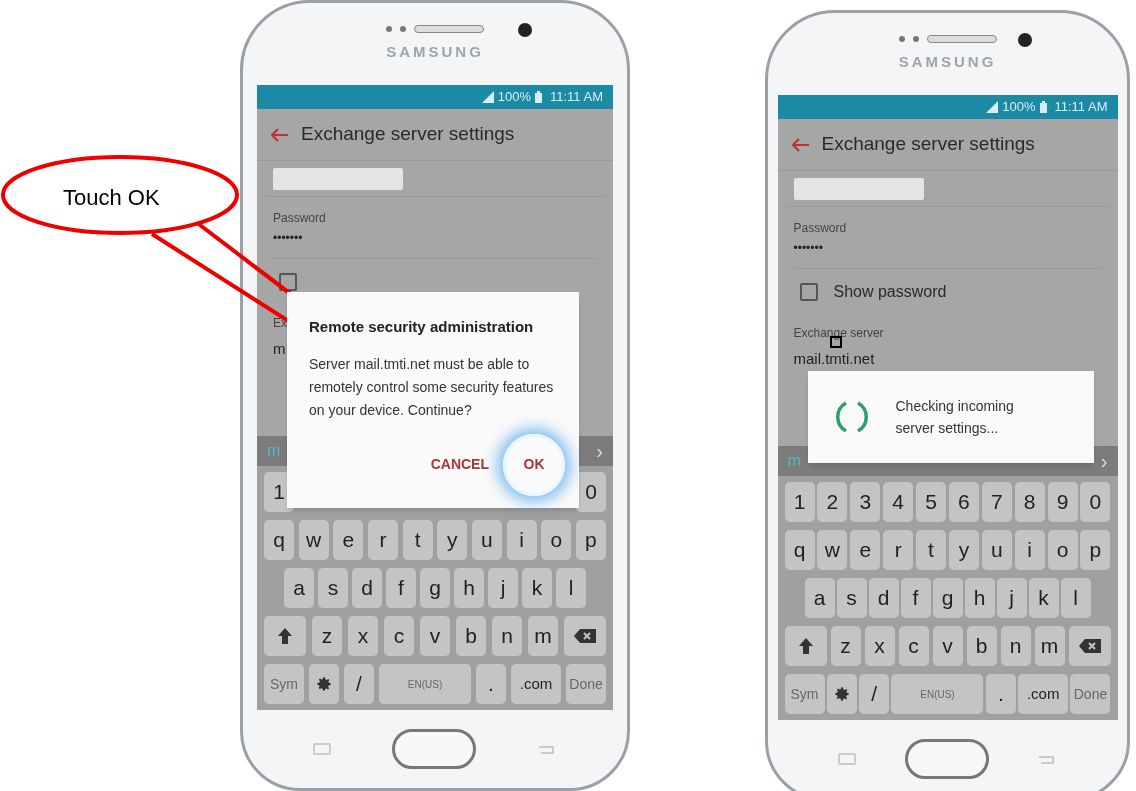 The height and width of the screenshot is (791, 1136). What do you see at coordinates (832, 502) in the screenshot?
I see `keyboard-key: 2` at bounding box center [832, 502].